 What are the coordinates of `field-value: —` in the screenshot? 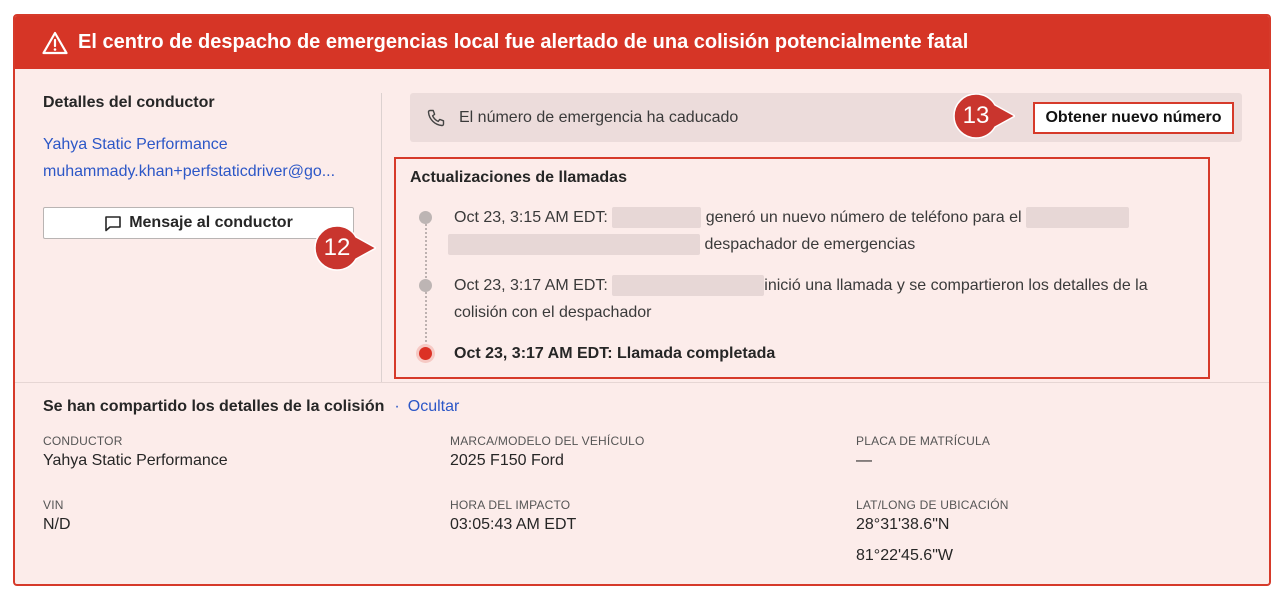 It's located at (864, 460).